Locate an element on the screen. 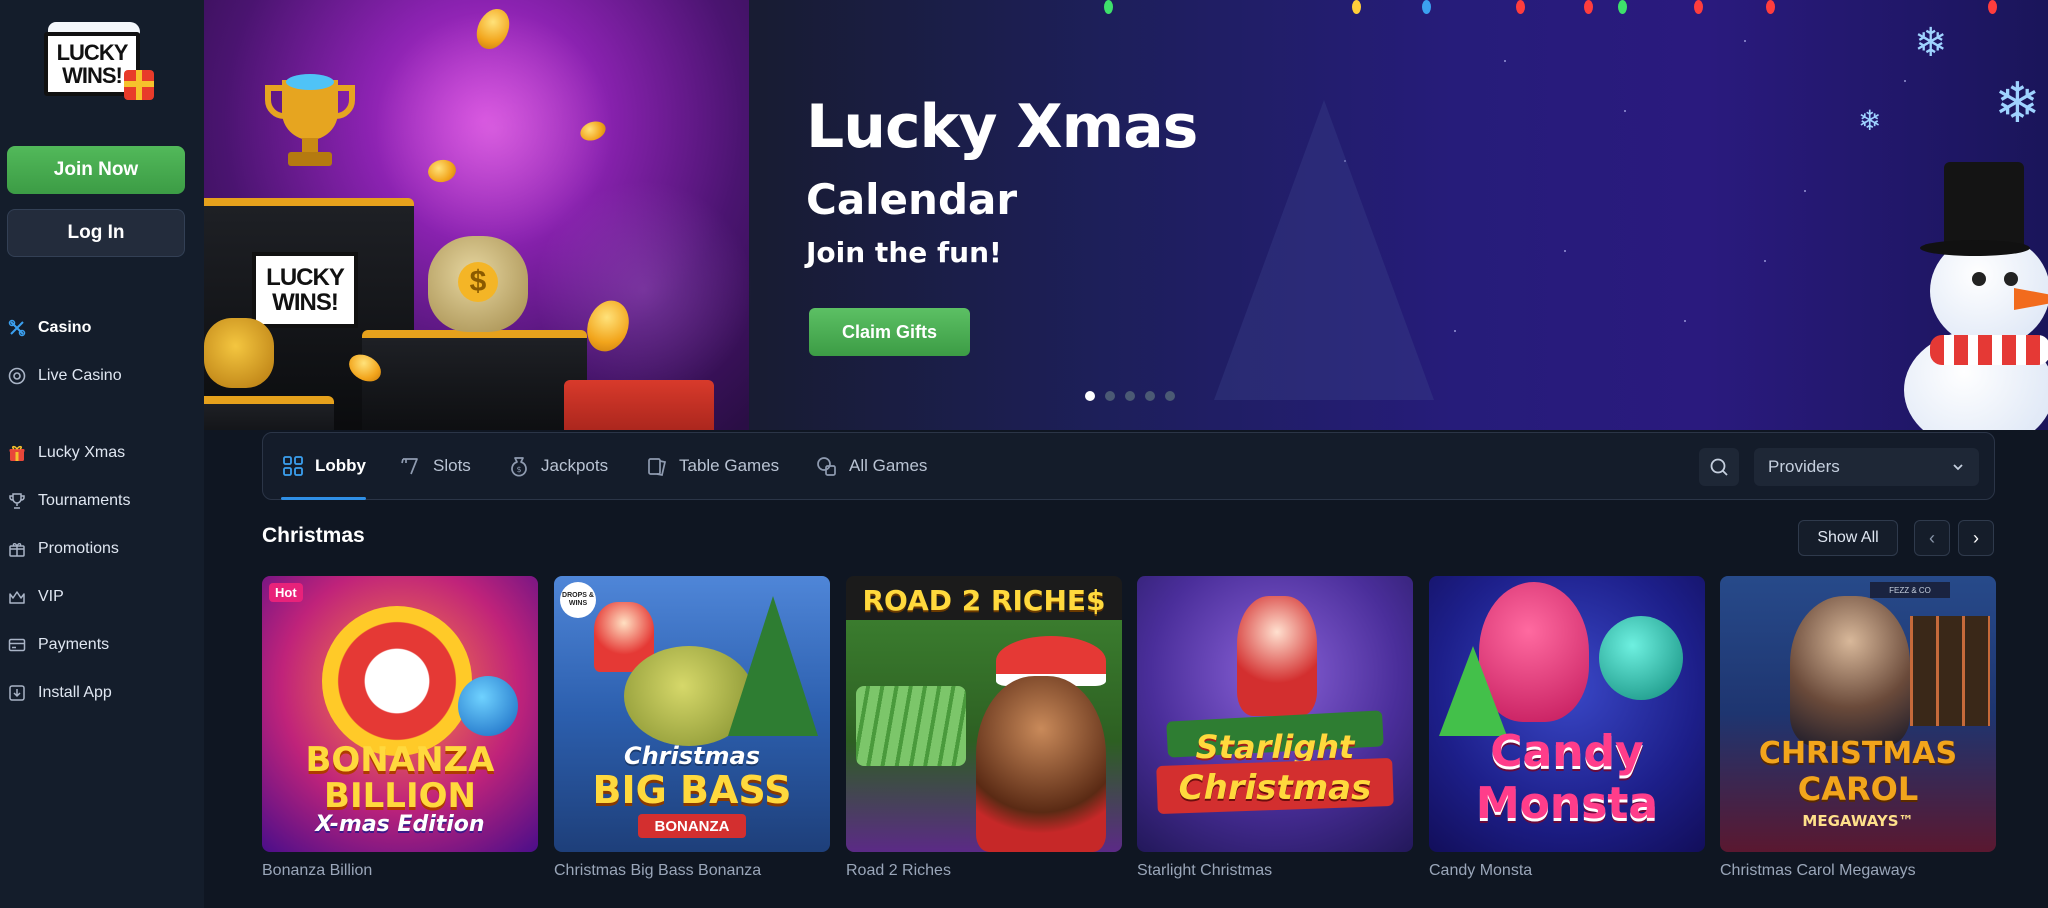 The width and height of the screenshot is (2048, 908). game-card-road-2-riches: ROAD 2 RICHE$ is located at coordinates (984, 714).